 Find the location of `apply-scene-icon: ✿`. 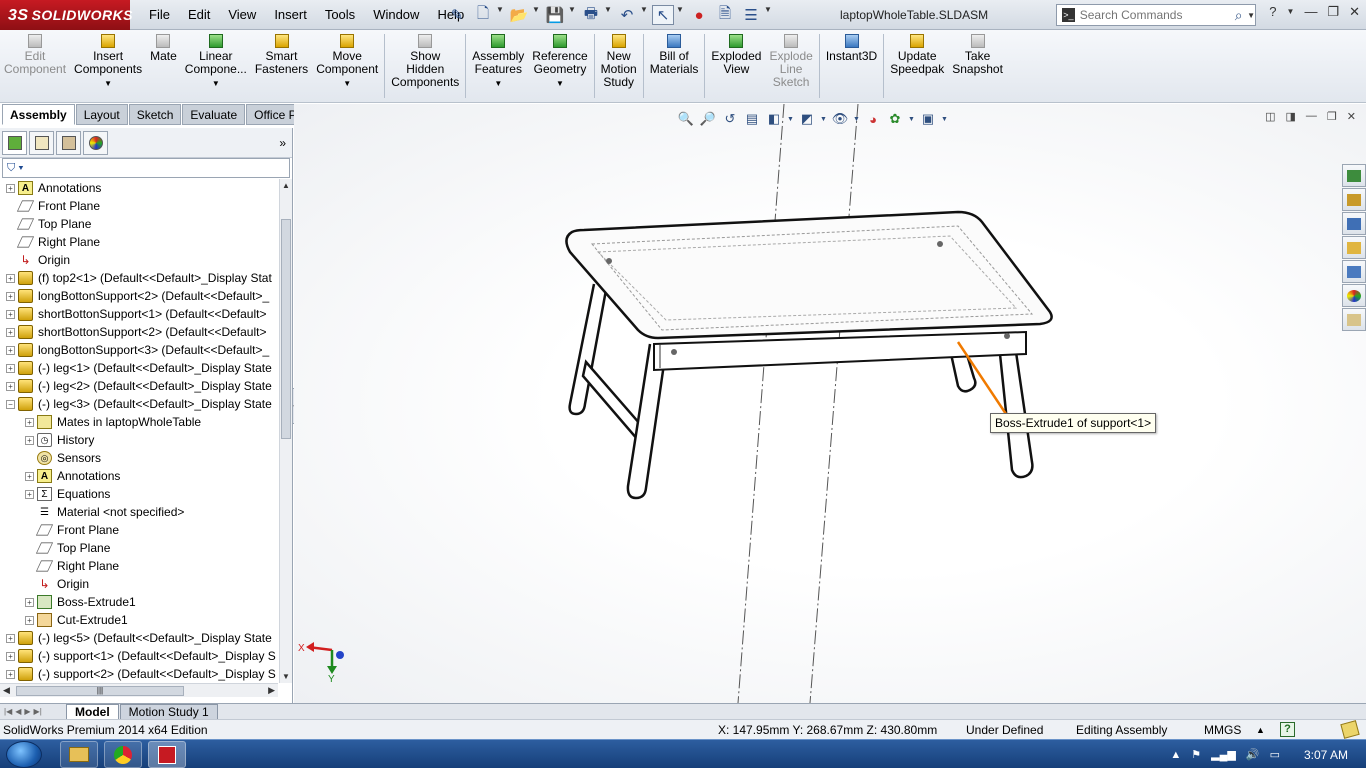

apply-scene-icon: ✿ is located at coordinates (895, 119).